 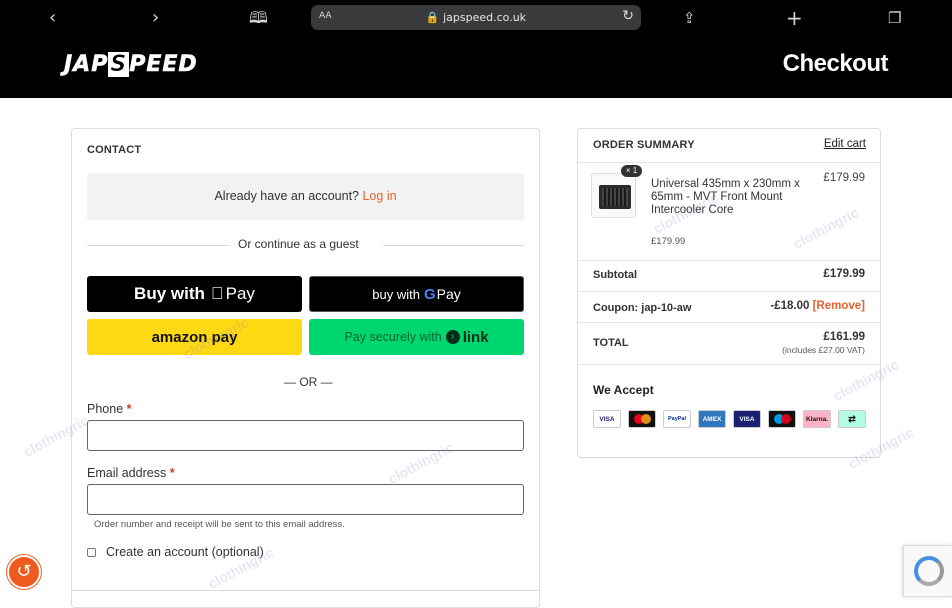 What do you see at coordinates (453, 245) in the screenshot?
I see `divider-right` at bounding box center [453, 245].